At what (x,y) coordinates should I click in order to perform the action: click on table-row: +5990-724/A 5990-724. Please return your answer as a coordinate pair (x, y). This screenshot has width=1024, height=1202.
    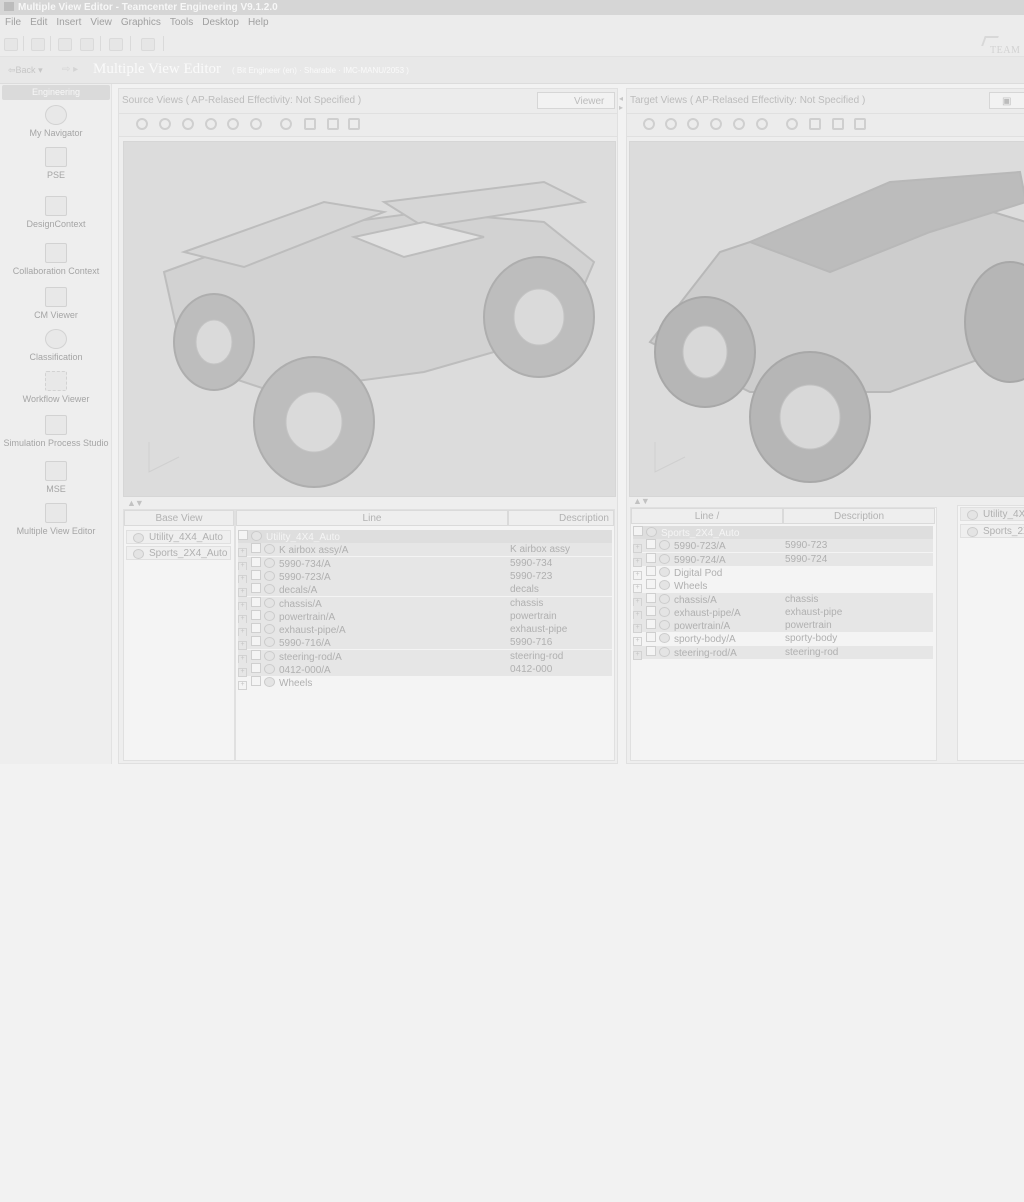
    Looking at the image, I should click on (783, 559).